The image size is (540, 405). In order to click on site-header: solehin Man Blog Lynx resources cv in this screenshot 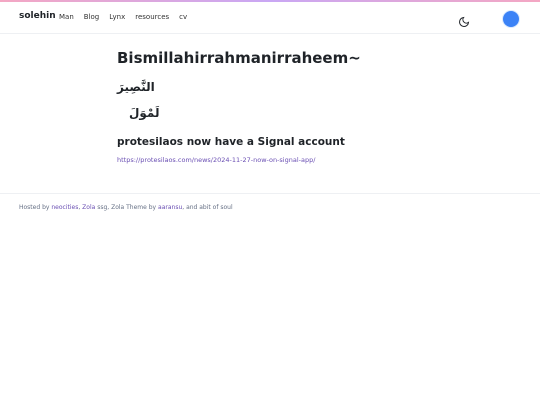, I will do `click(270, 18)`.